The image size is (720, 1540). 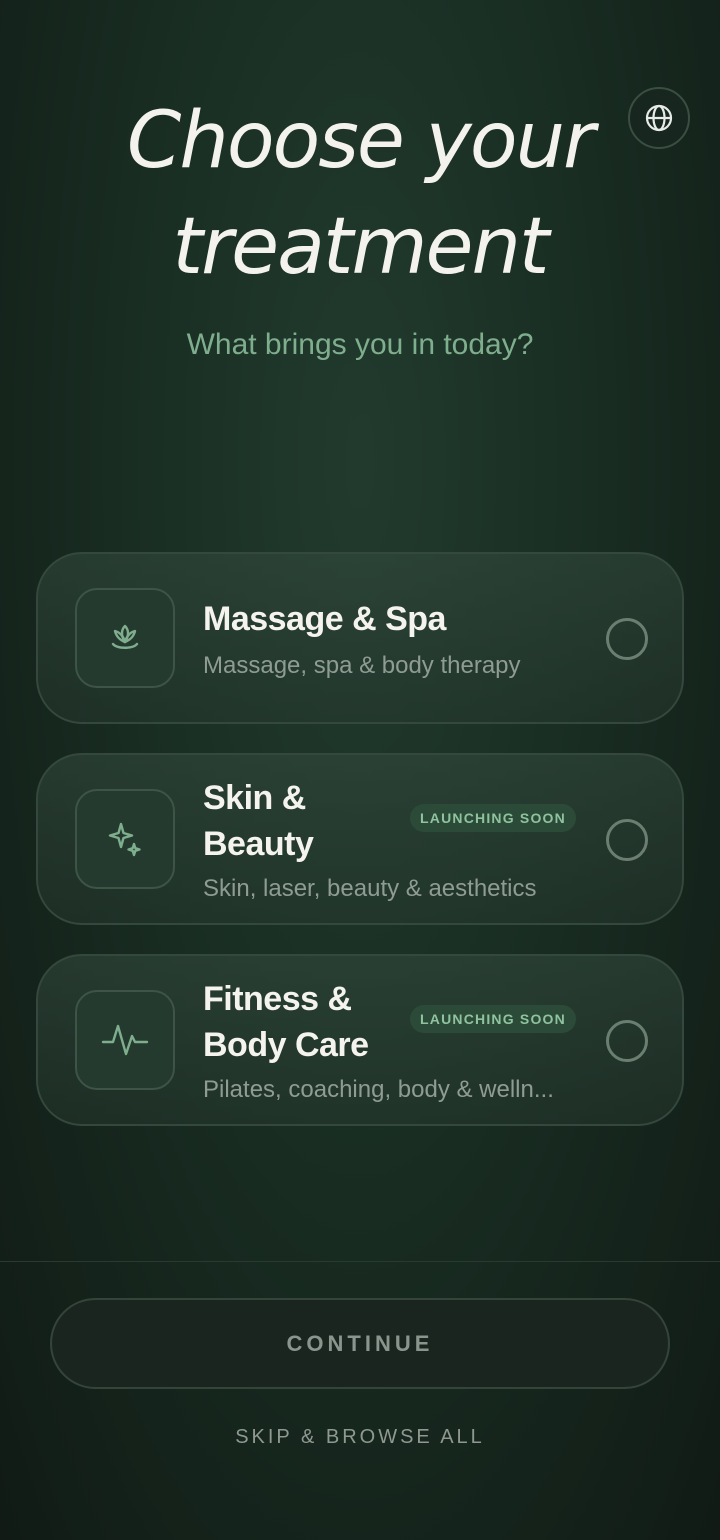 What do you see at coordinates (360, 1343) in the screenshot?
I see `continue-button: CONTINUE` at bounding box center [360, 1343].